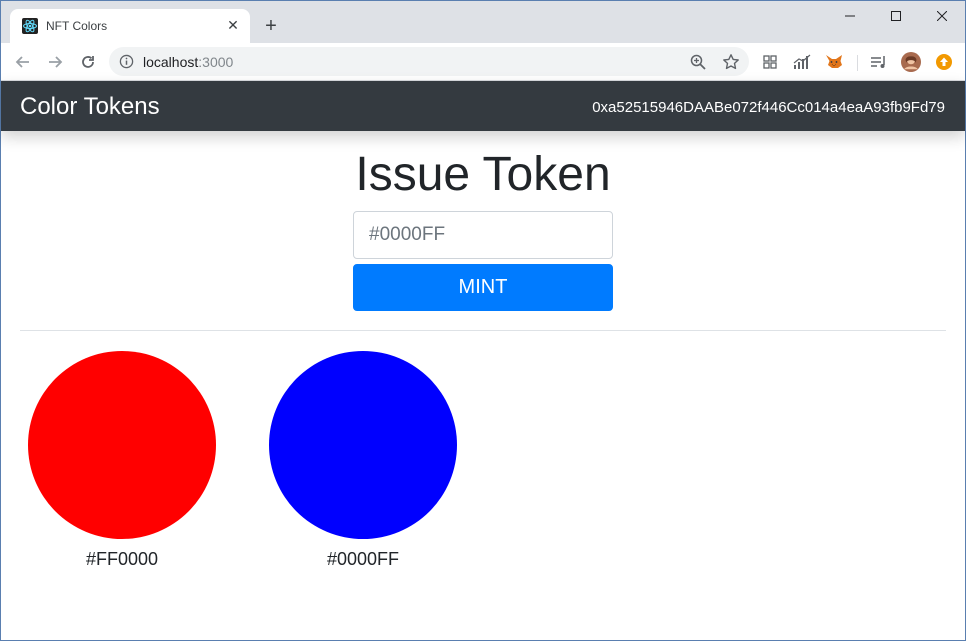  What do you see at coordinates (802, 62) in the screenshot?
I see `signal-icon` at bounding box center [802, 62].